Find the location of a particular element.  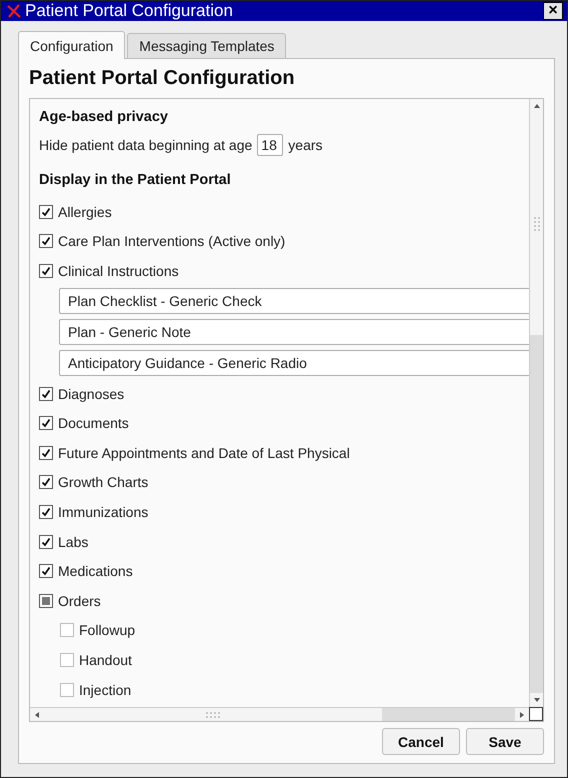

scroll-up-icon is located at coordinates (536, 106).